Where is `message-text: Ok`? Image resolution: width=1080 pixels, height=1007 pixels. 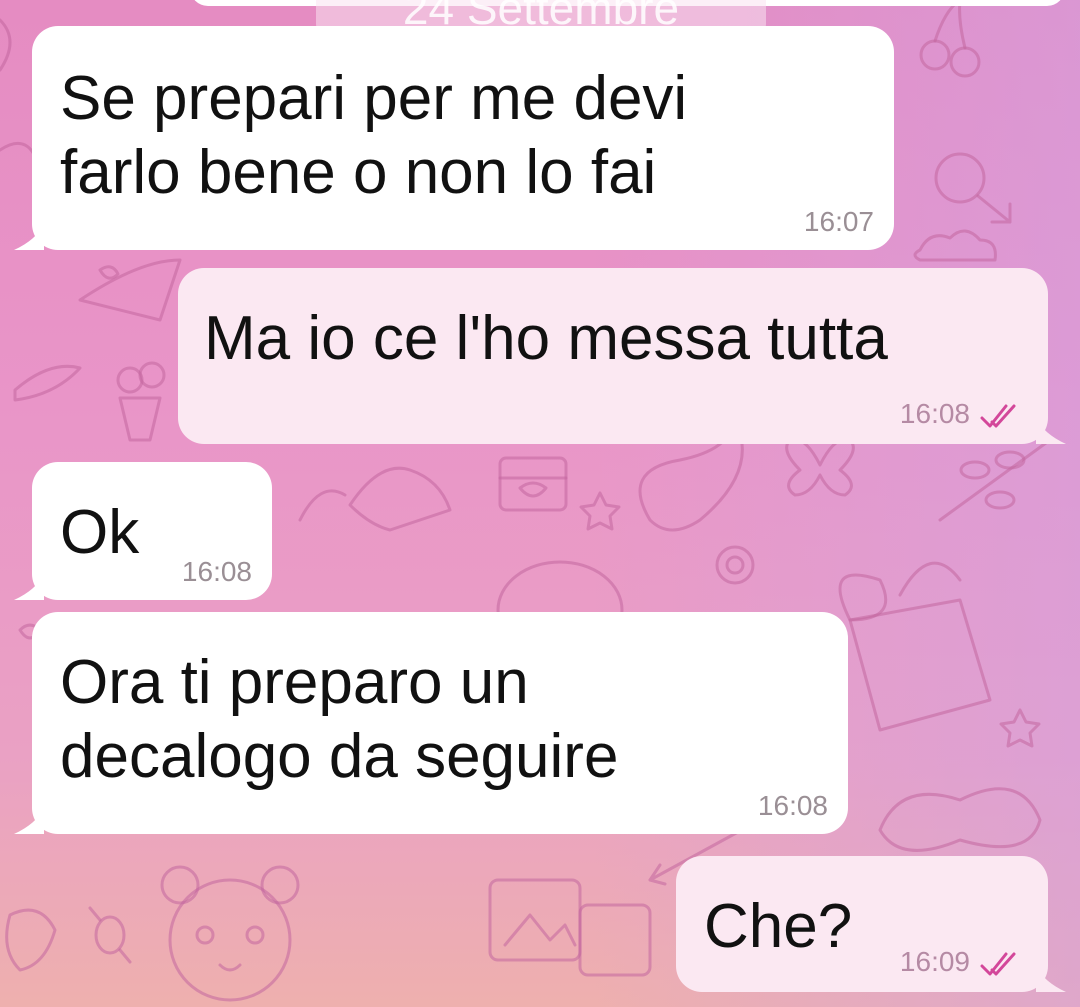
message-text: Ok is located at coordinates (100, 532).